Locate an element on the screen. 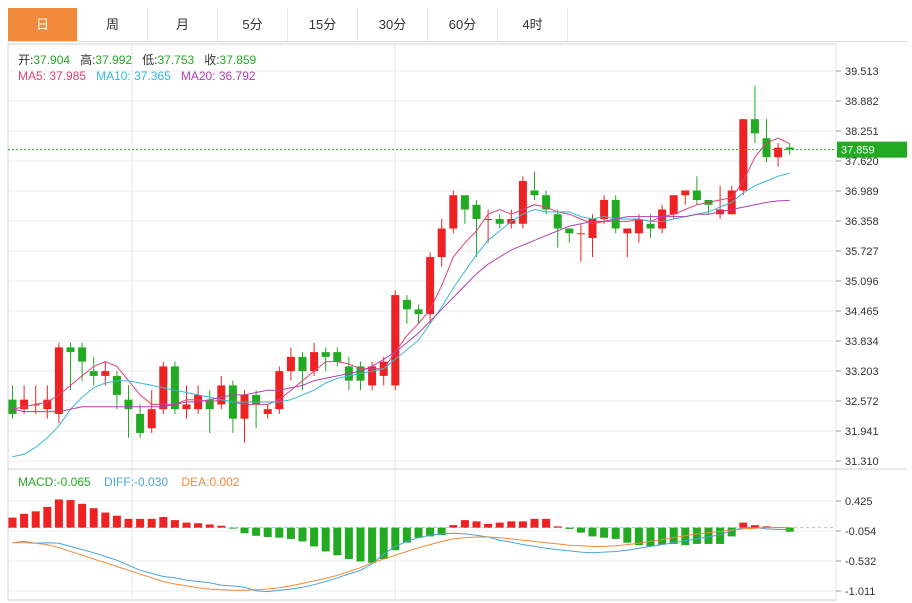 Image resolution: width=912 pixels, height=603 pixels. ma-readout: MA5: 37.985 MA10: 37.365 MA20: 36.792 is located at coordinates (137, 76).